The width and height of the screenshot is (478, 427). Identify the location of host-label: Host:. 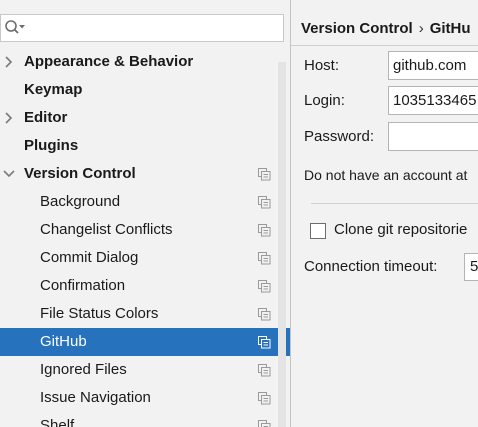
(322, 65).